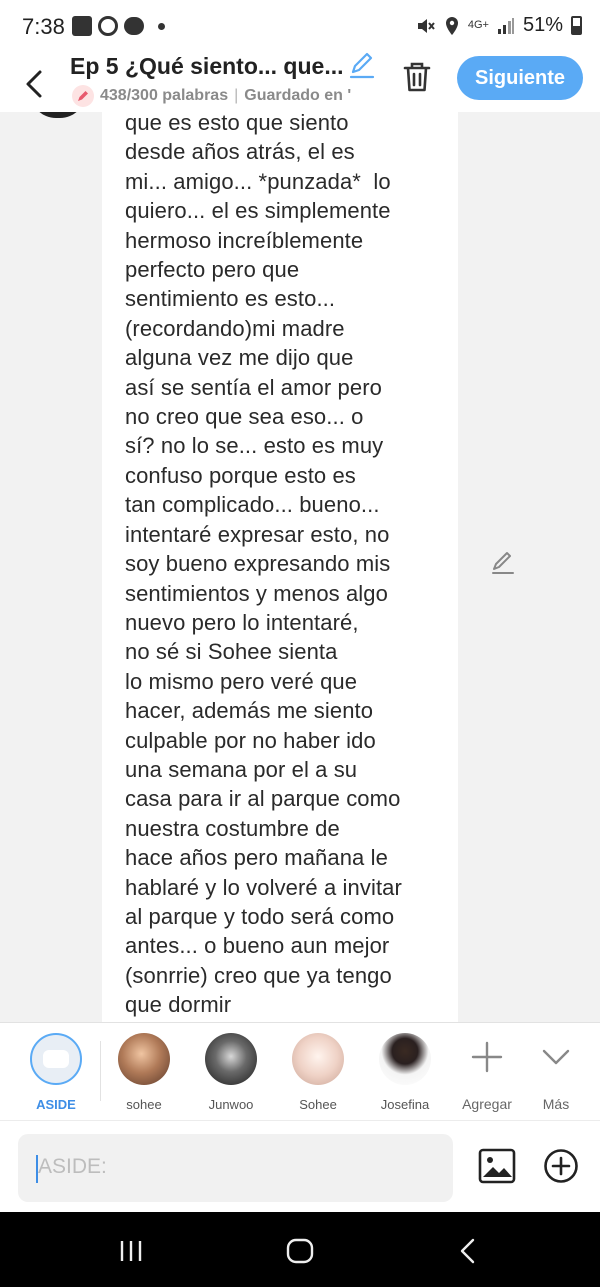 This screenshot has height=1287, width=600. Describe the element at coordinates (161, 26) in the screenshot. I see `more-notifications-icon` at that location.